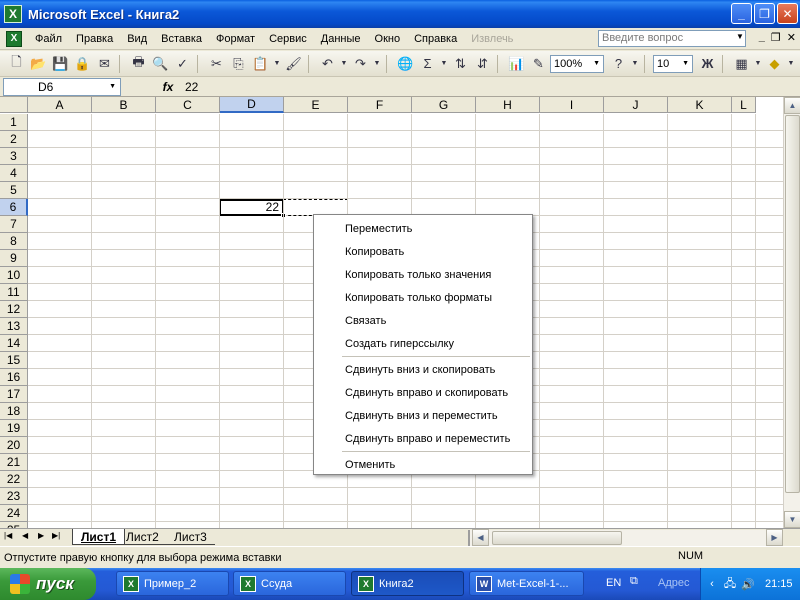  Describe the element at coordinates (791, 37) in the screenshot. I see `workbook-close-button: ✕` at that location.